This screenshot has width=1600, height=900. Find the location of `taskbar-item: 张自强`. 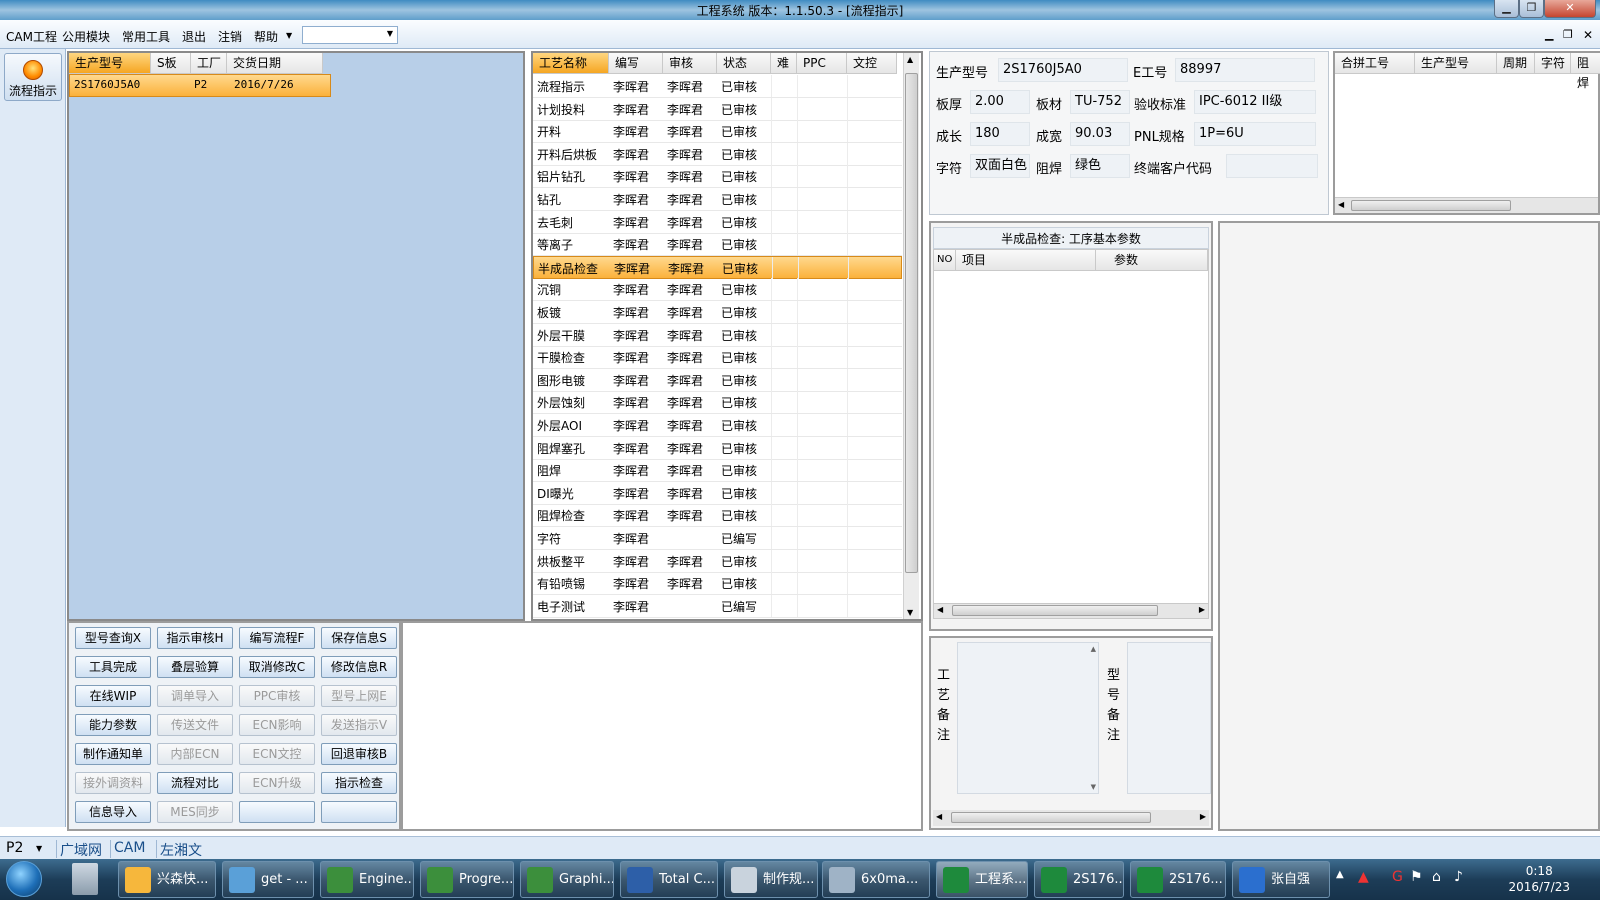

taskbar-item: 张自强 is located at coordinates (1281, 879).